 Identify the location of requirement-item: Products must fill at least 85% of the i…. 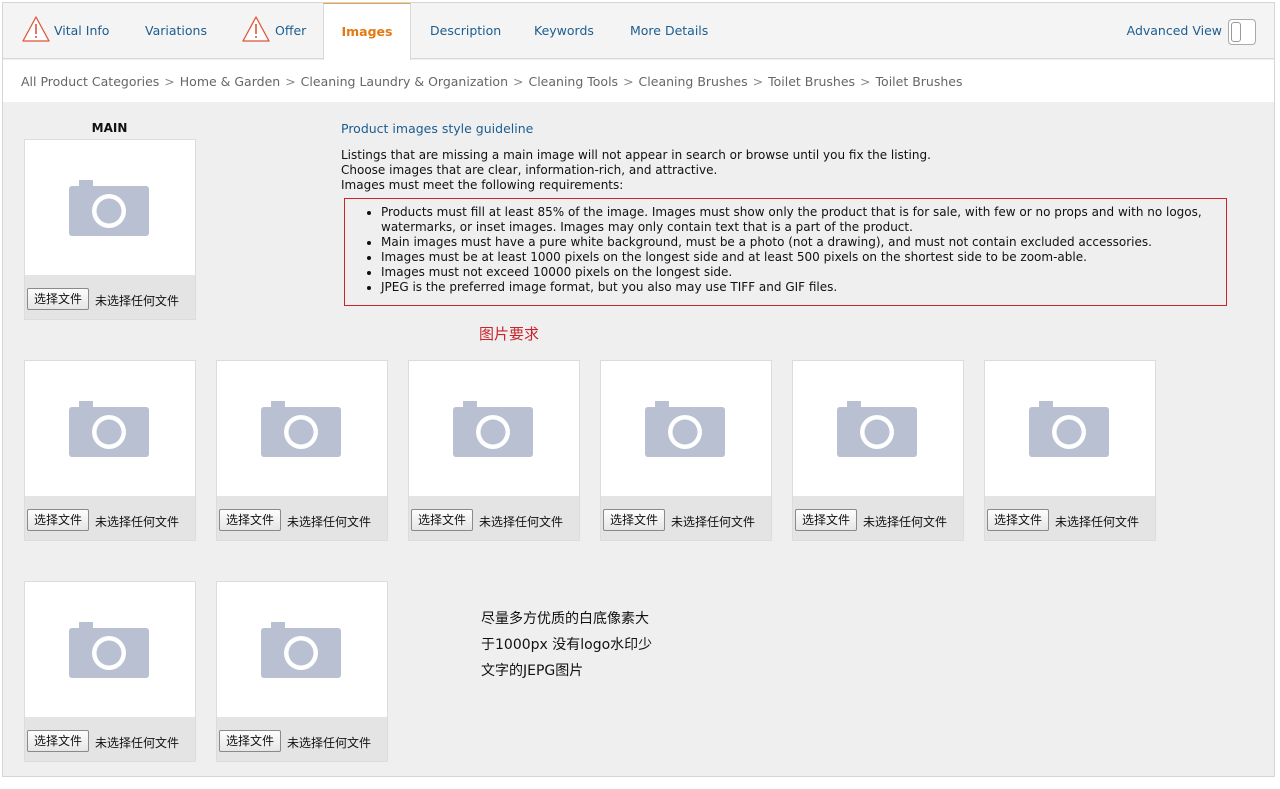
(801, 220).